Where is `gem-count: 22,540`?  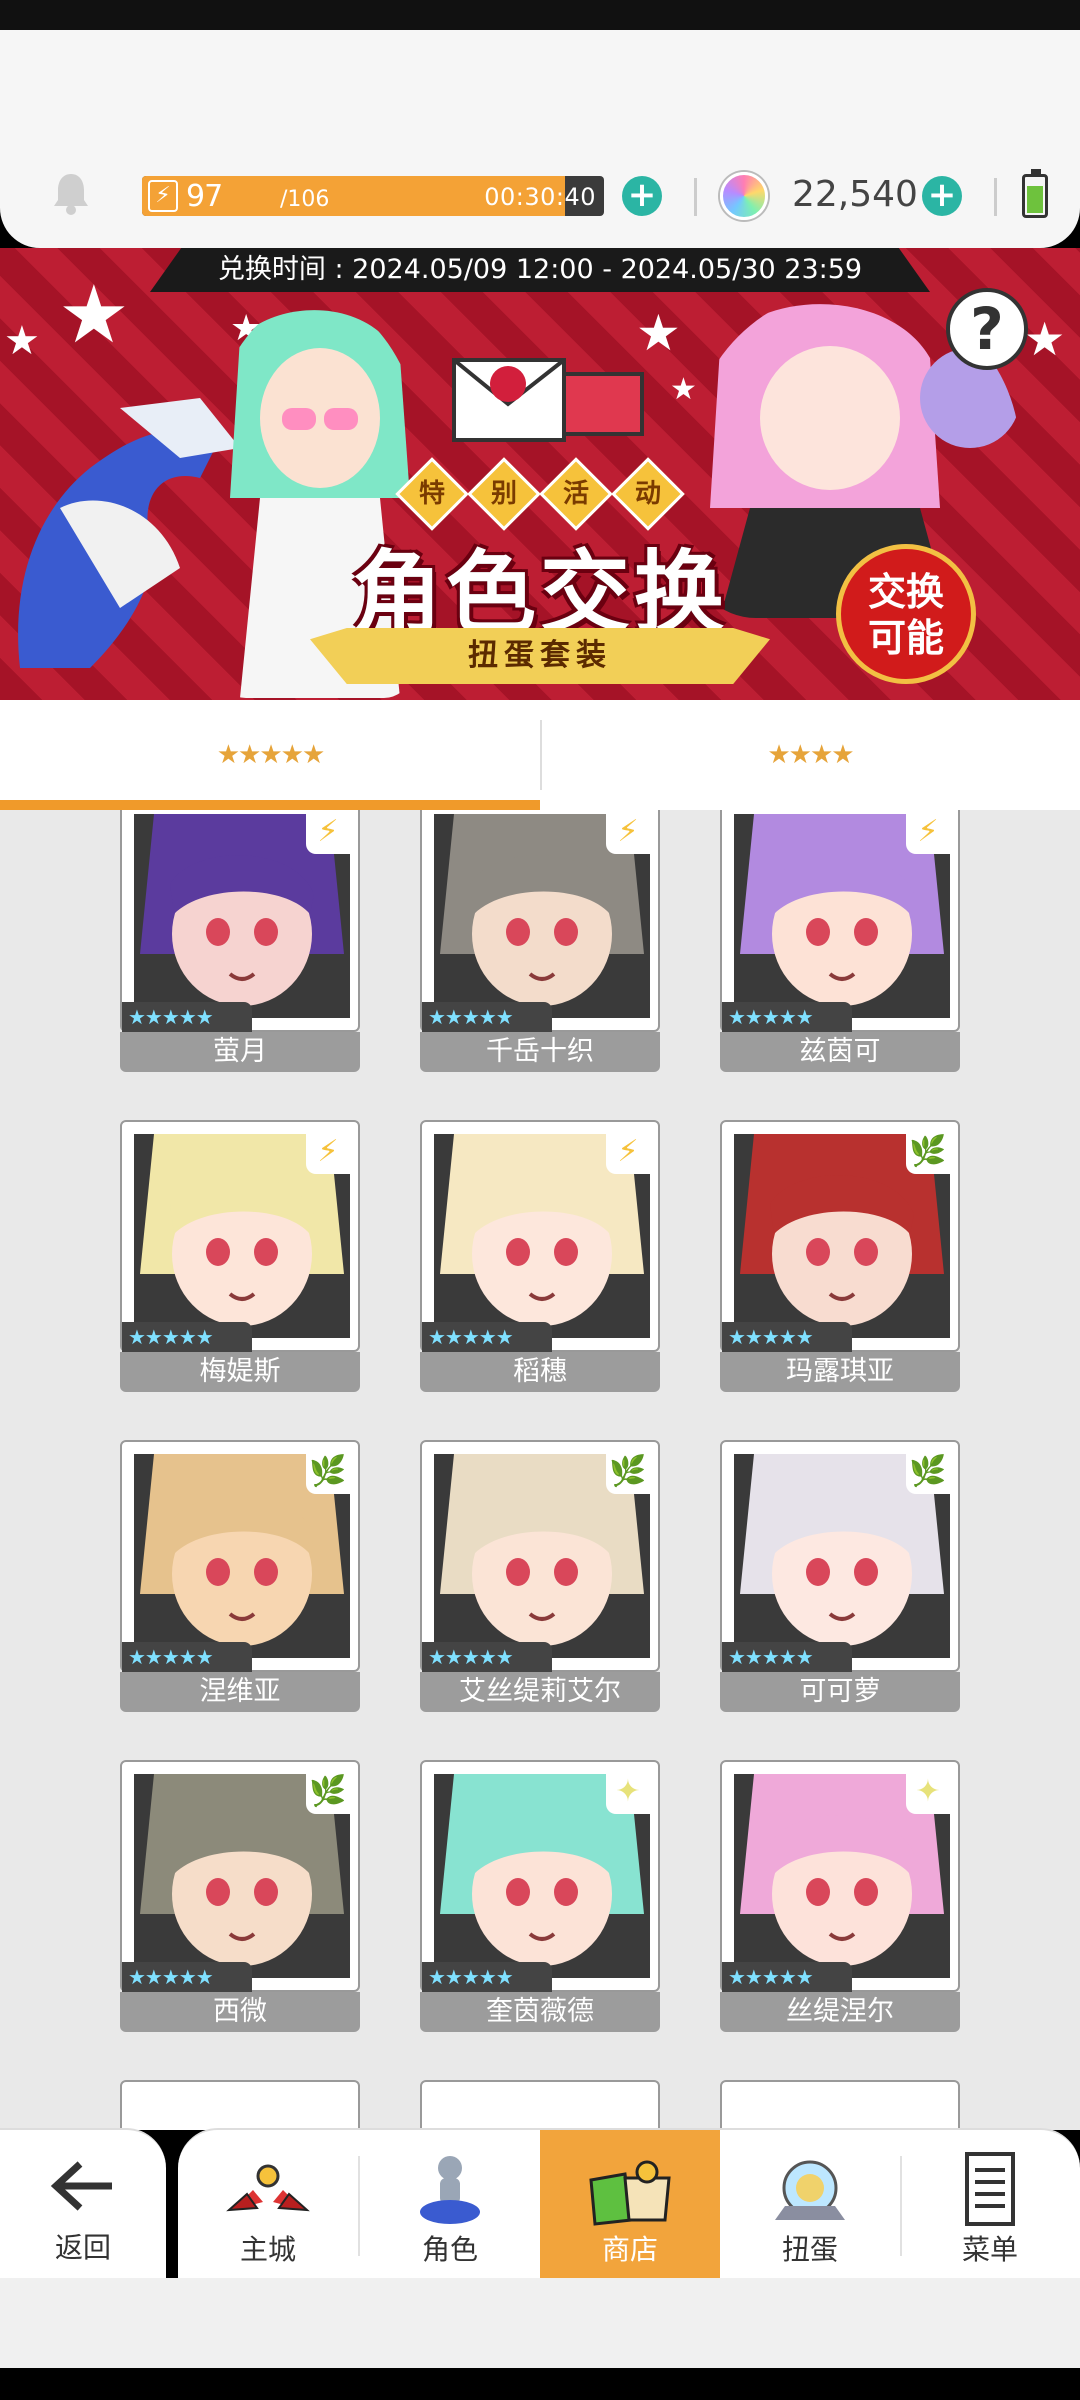 gem-count: 22,540 is located at coordinates (855, 194).